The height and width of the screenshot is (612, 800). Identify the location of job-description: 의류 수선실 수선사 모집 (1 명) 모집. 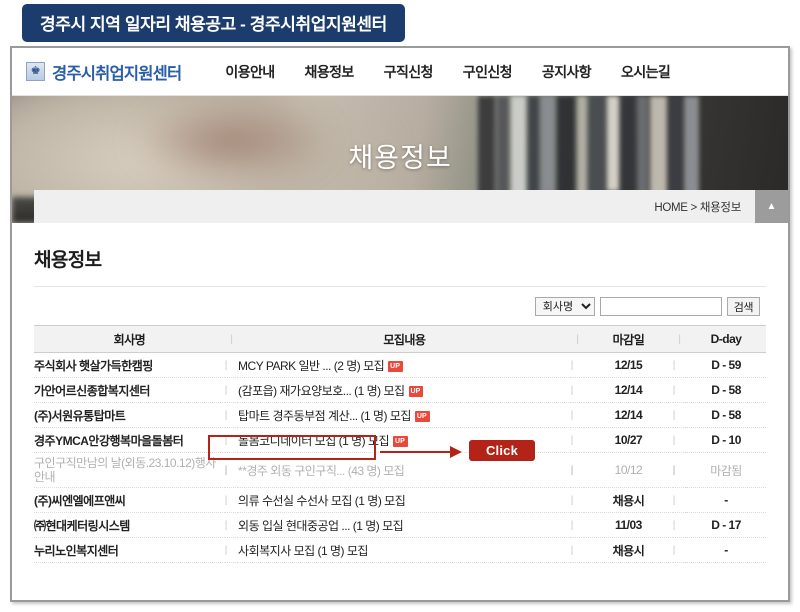
(404, 500).